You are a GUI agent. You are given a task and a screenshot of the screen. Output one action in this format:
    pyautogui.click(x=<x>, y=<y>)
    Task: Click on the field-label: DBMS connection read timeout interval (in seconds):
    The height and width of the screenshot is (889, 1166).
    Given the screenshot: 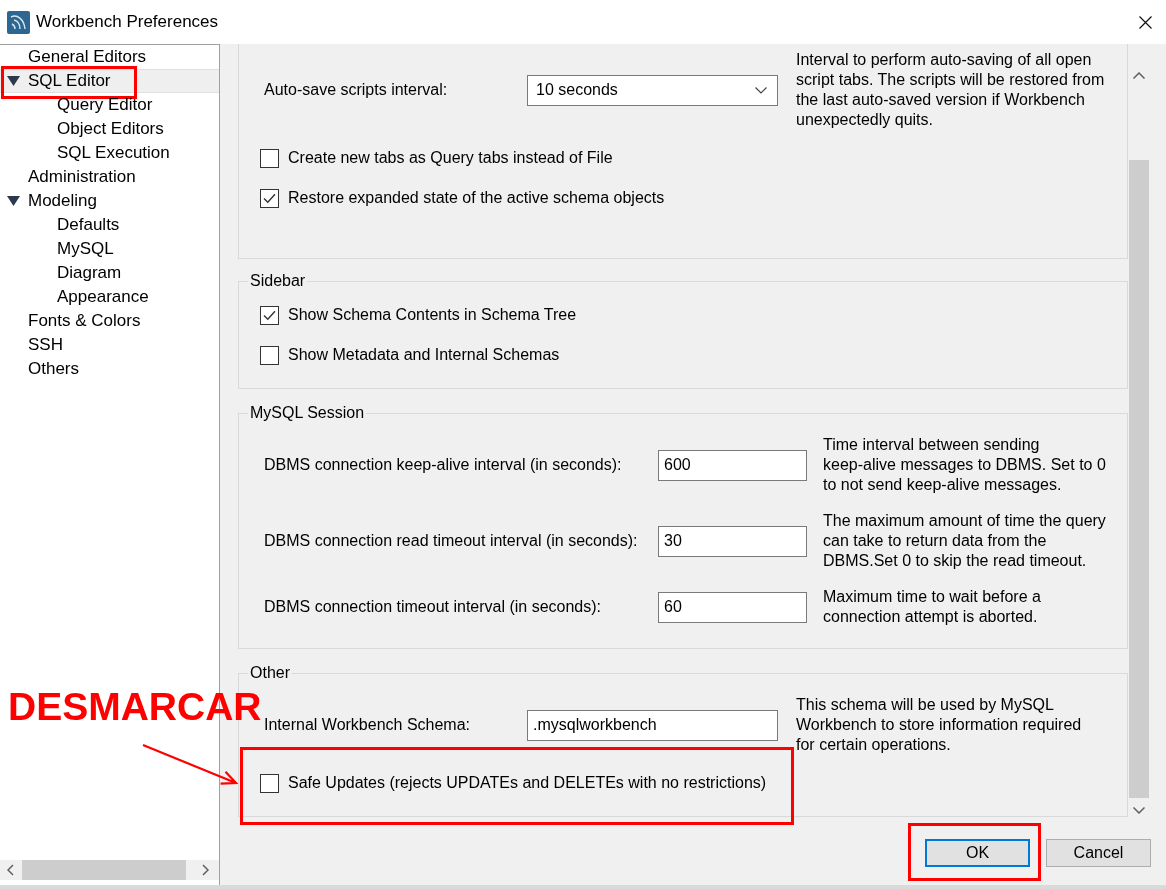 What is the action you would take?
    pyautogui.click(x=451, y=541)
    